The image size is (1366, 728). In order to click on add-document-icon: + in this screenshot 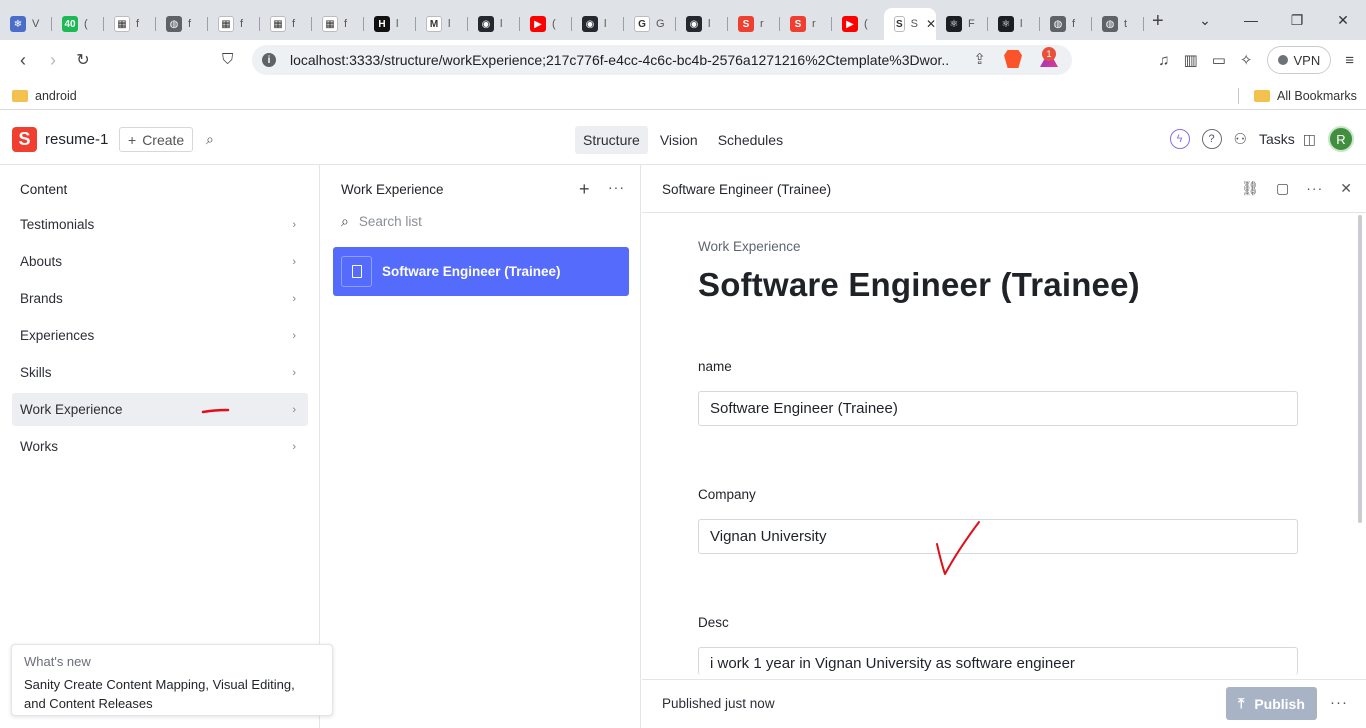, I will do `click(584, 189)`.